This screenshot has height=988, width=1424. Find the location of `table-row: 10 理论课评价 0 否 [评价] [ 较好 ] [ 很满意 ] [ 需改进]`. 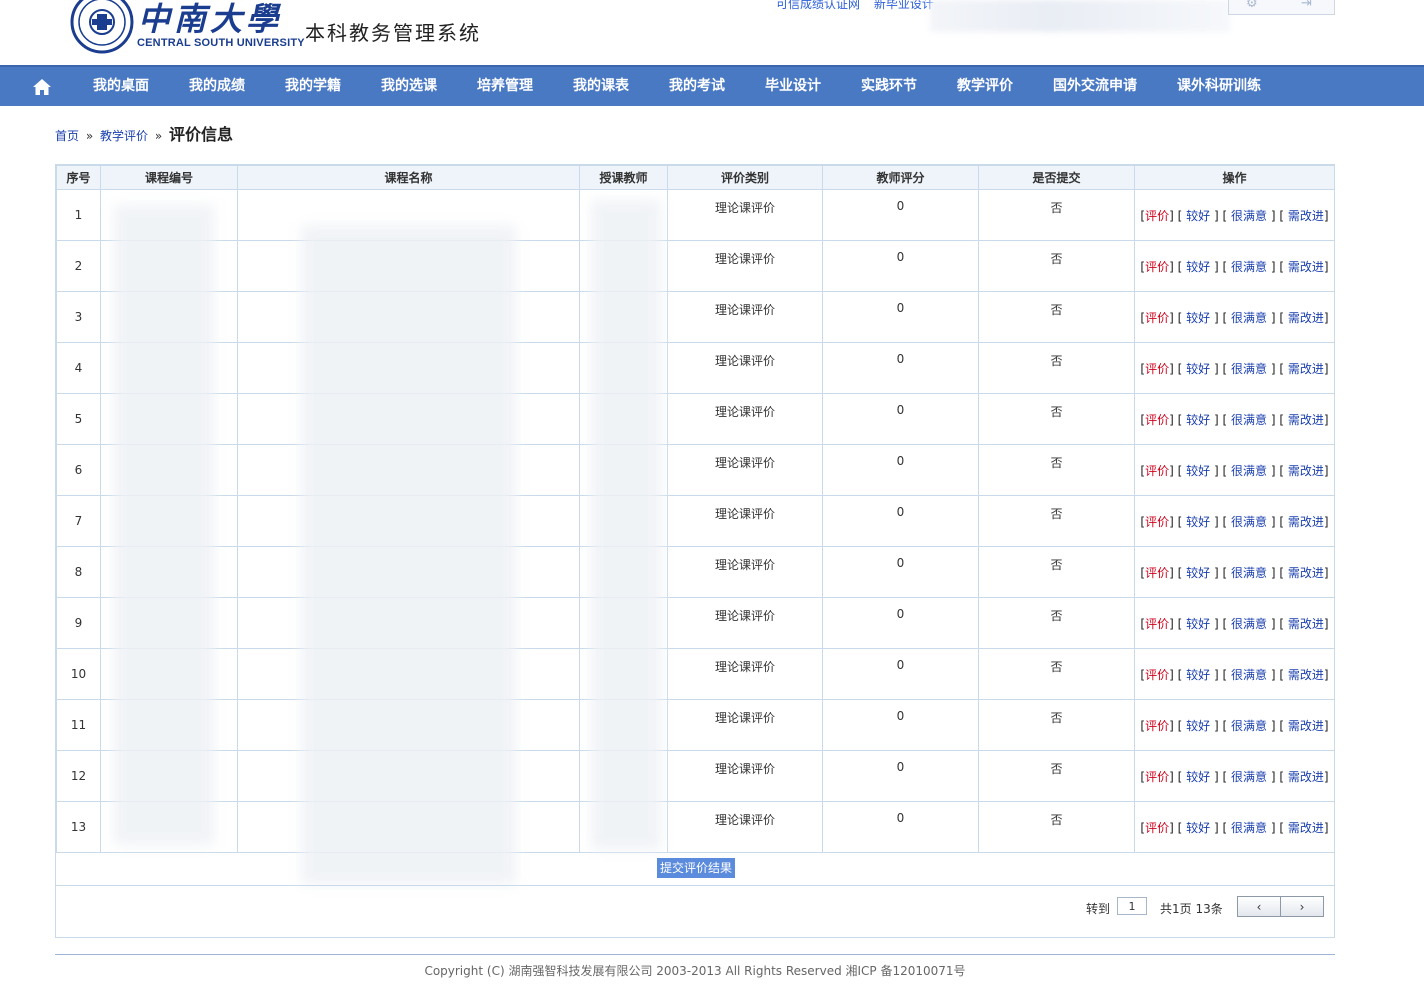

table-row: 10 理论课评价 0 否 [评价] [ 较好 ] [ 很满意 ] [ 需改进] is located at coordinates (695, 674).